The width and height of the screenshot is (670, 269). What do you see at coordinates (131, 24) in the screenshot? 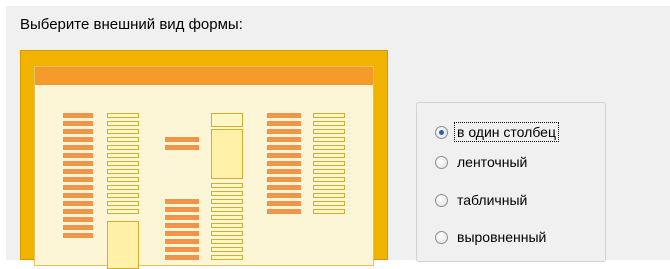
I see `layout-prompt-label: Выберите внешний вид формы:` at bounding box center [131, 24].